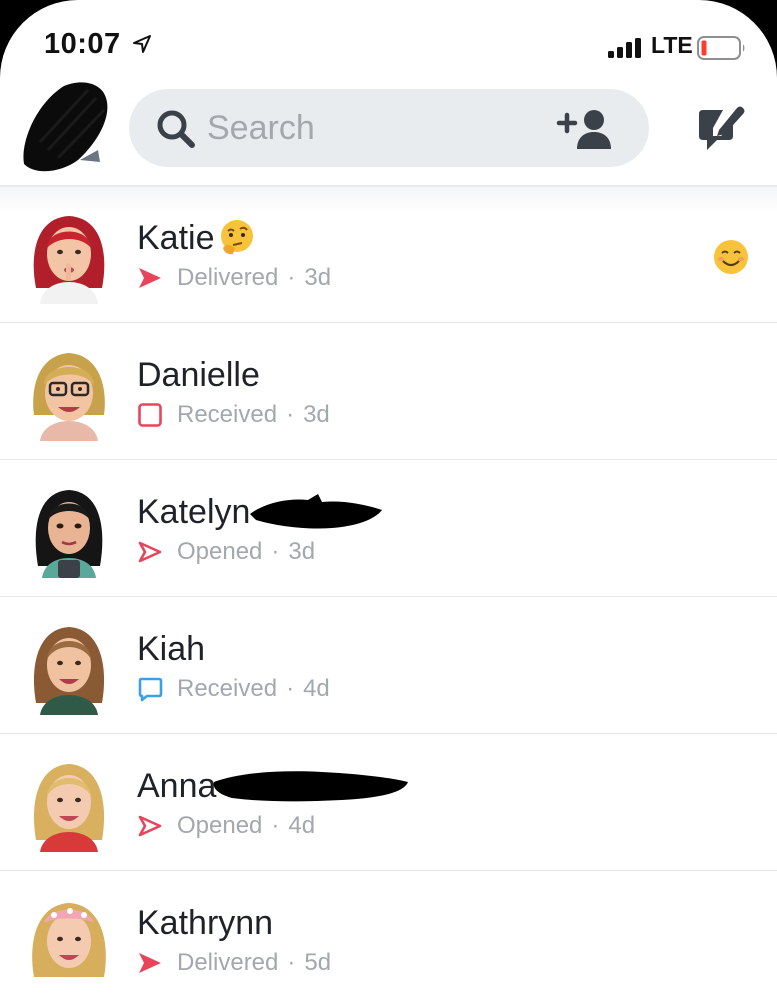 This screenshot has height=1000, width=777. I want to click on clock-time: 10:07, so click(82, 44).